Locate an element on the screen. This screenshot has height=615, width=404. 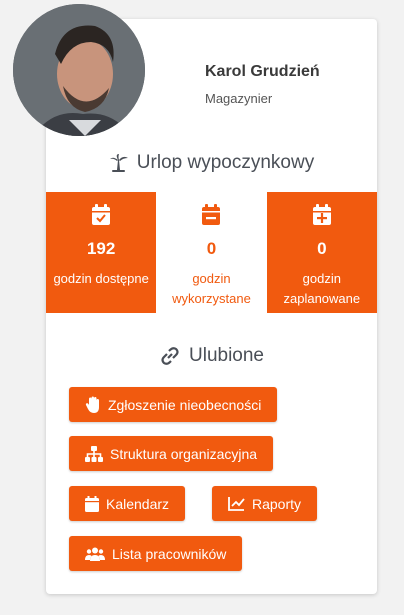
palm-tree-icon is located at coordinates (118, 163).